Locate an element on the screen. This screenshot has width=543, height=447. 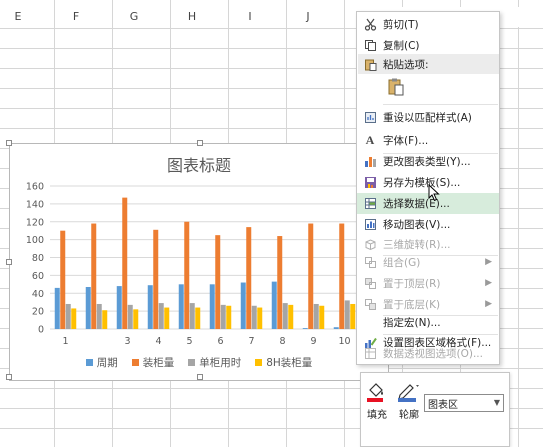
menu-item-label: 置于顶层(R) is located at coordinates (412, 284).